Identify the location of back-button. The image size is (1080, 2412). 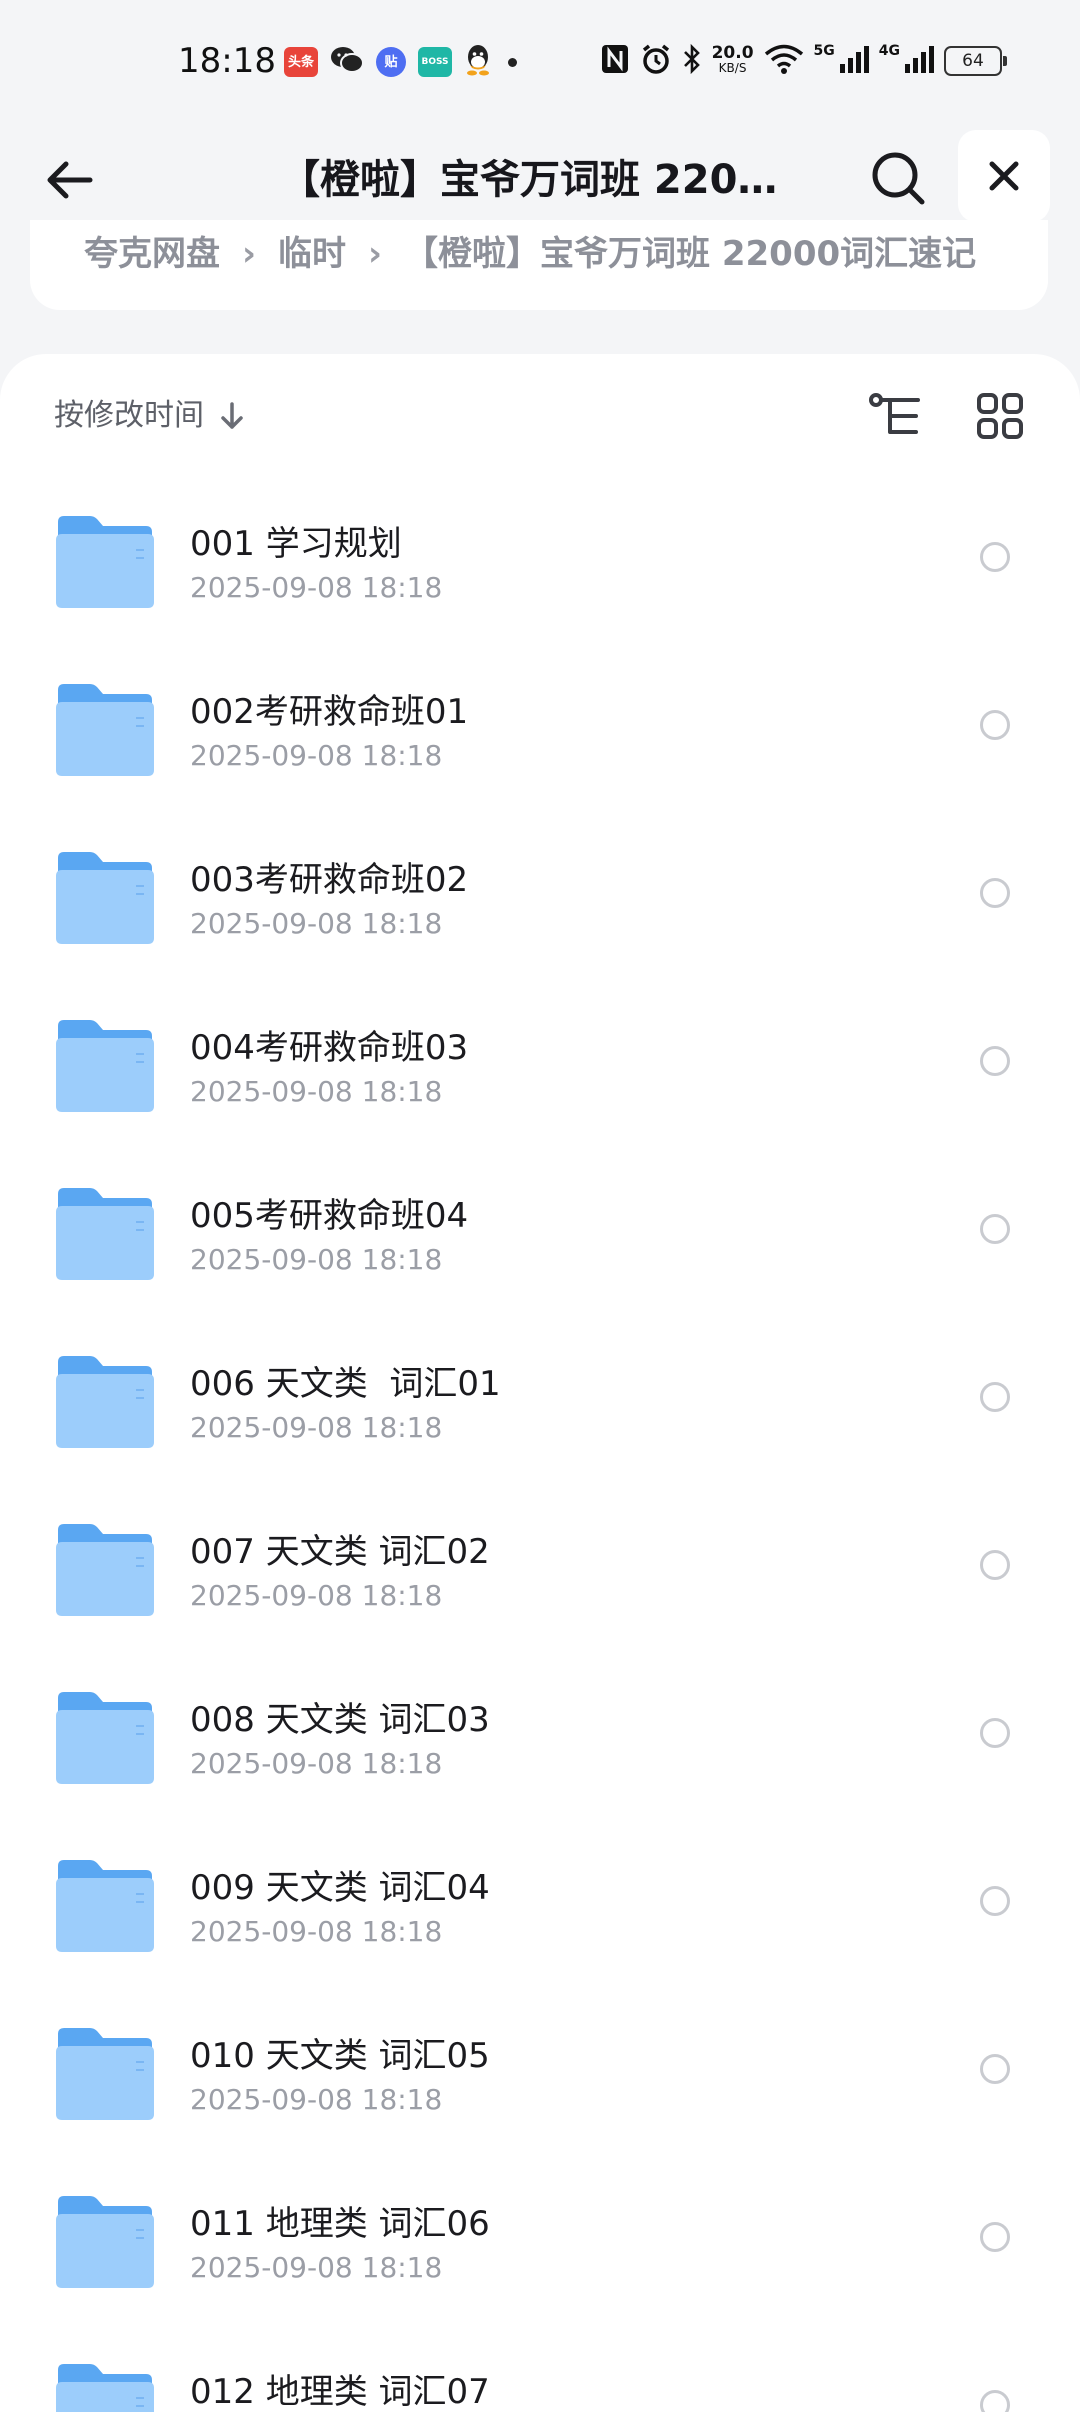
(70, 180).